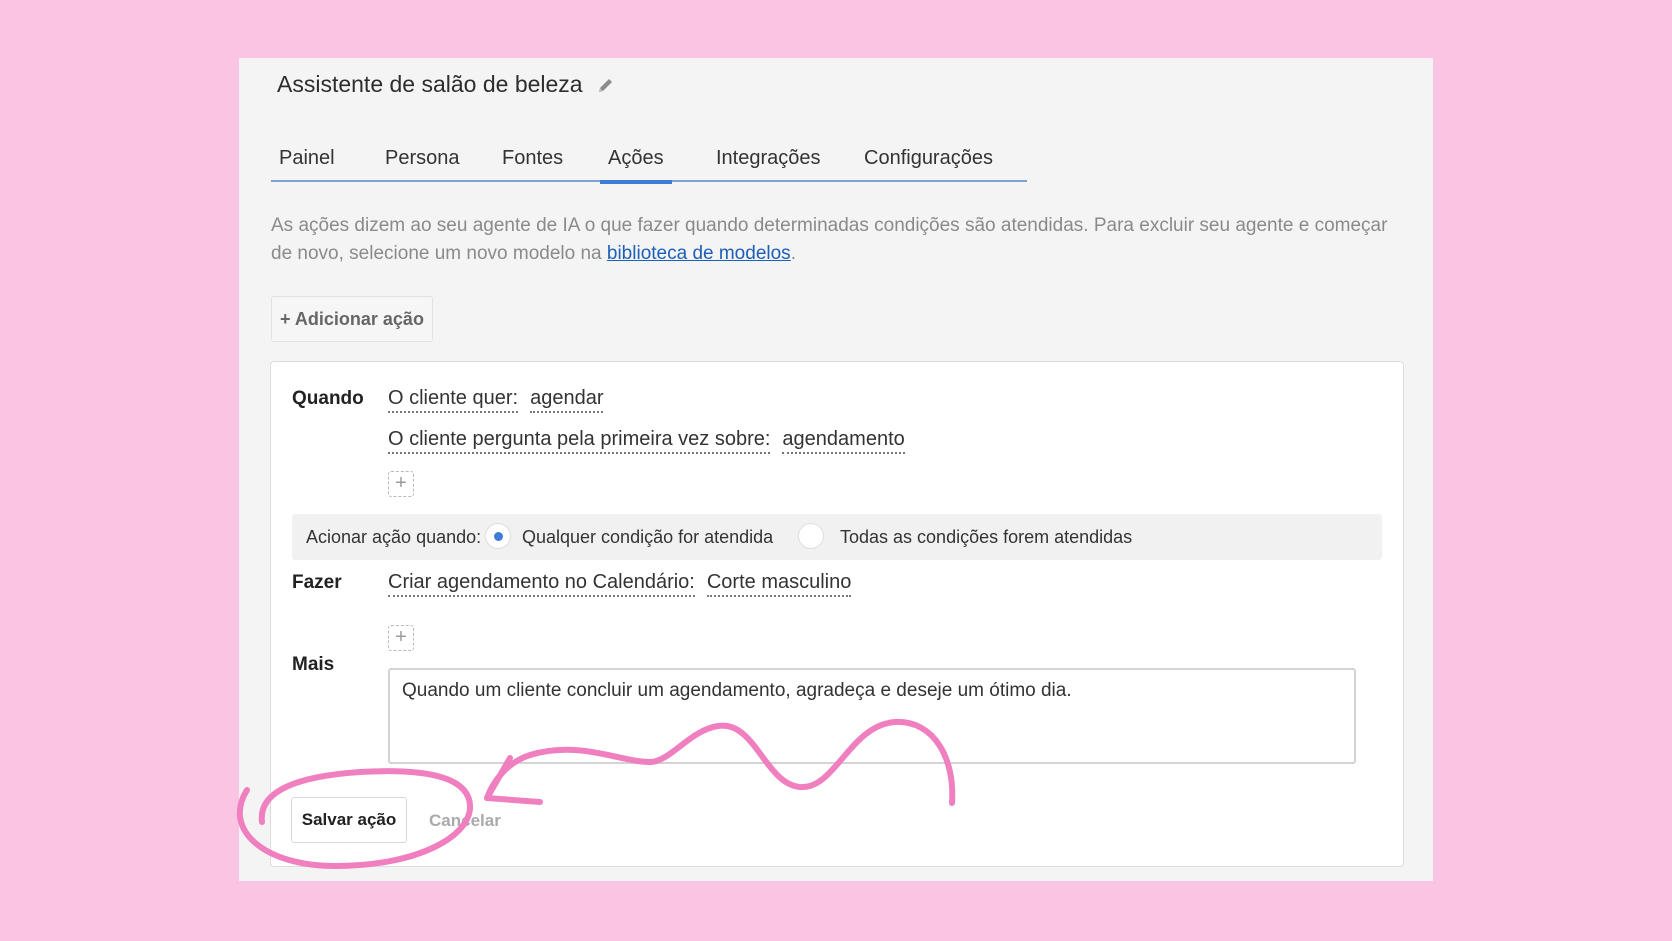 The width and height of the screenshot is (1672, 941). Describe the element at coordinates (567, 400) in the screenshot. I see `condition-value: agendar` at that location.